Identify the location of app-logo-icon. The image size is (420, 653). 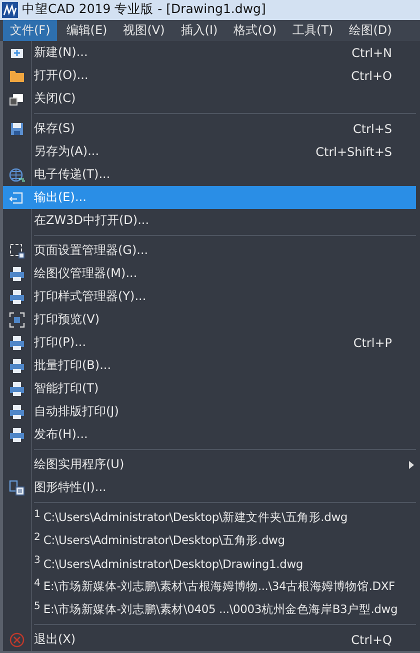
(10, 10).